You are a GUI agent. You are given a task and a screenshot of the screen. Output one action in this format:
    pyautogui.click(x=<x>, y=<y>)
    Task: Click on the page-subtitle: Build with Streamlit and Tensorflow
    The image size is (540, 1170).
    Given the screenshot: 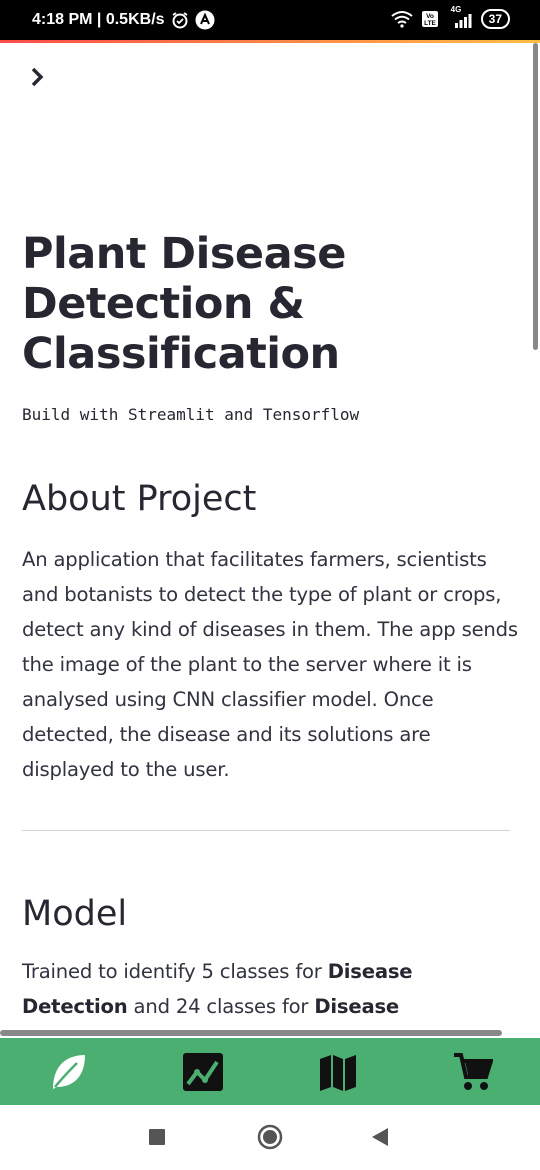 What is the action you would take?
    pyautogui.click(x=191, y=414)
    